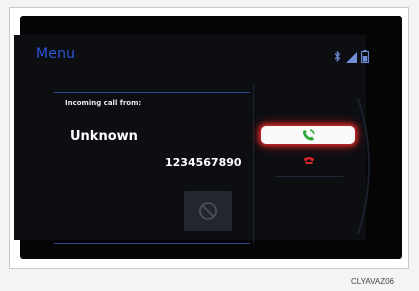  I want to click on no-entry-icon, so click(208, 211).